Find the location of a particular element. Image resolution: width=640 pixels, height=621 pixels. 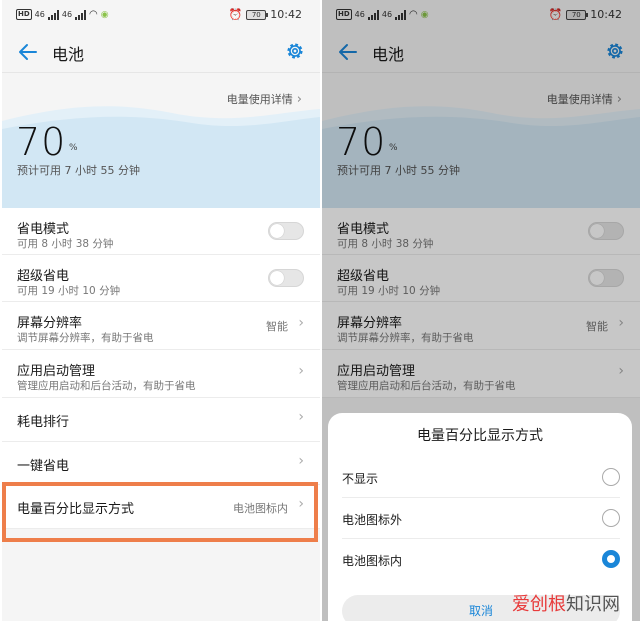

option-outside-icon: 电池图标外 is located at coordinates (481, 519).